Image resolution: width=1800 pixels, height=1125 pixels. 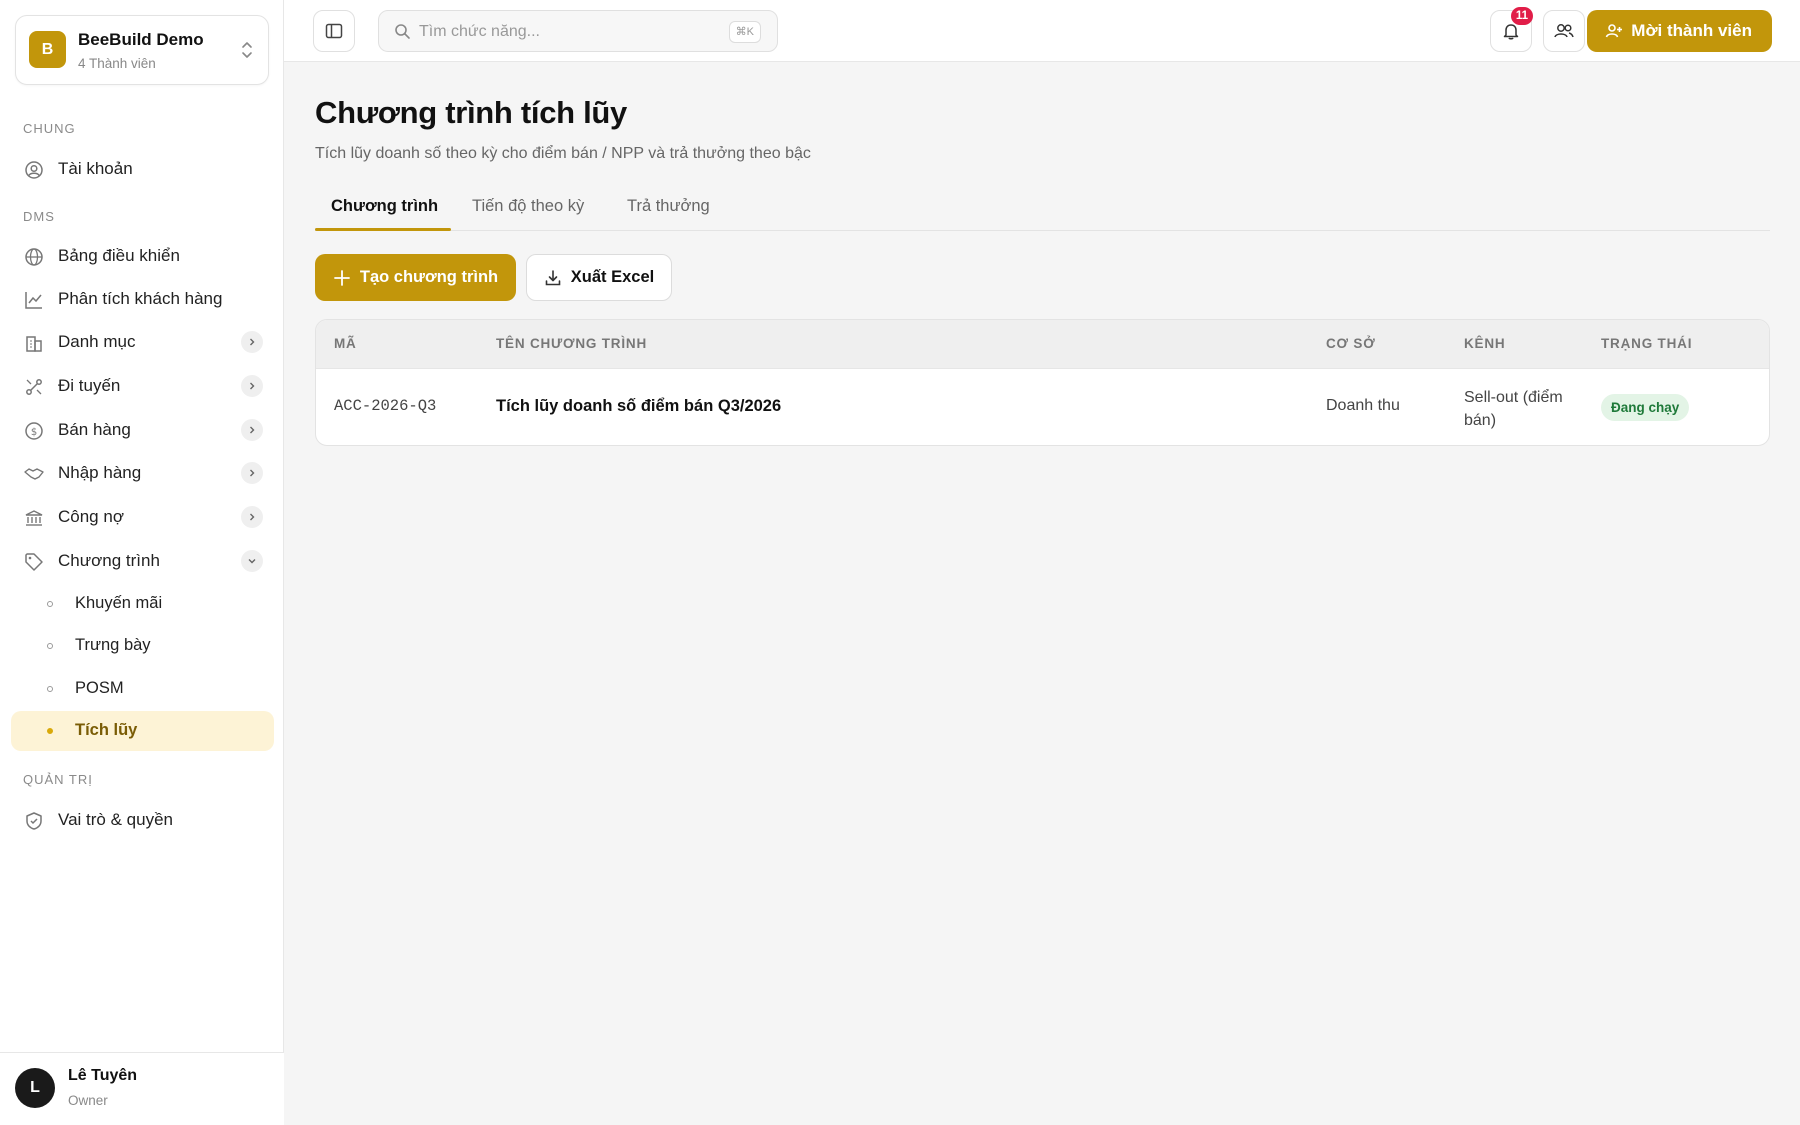 What do you see at coordinates (612, 277) in the screenshot?
I see `export-excel-label: Xuất Excel` at bounding box center [612, 277].